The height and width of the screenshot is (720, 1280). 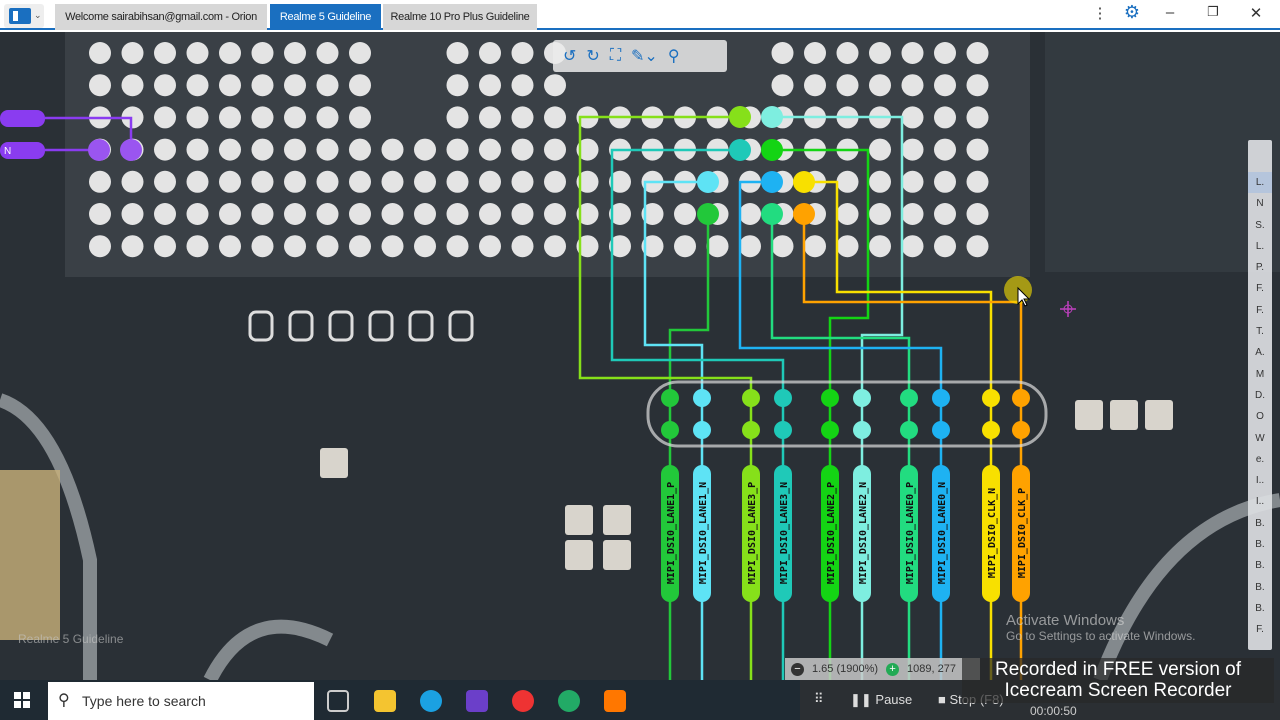 I want to click on file-explorer-icon, so click(x=385, y=701).